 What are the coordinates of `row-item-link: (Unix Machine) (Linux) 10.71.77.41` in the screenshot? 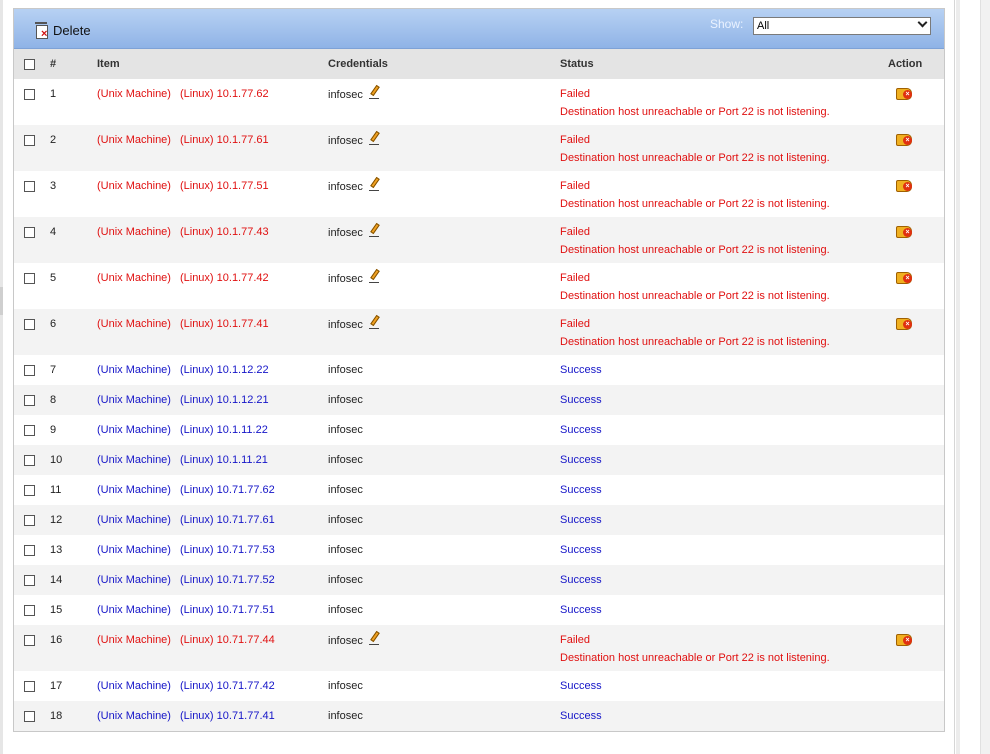 It's located at (186, 716).